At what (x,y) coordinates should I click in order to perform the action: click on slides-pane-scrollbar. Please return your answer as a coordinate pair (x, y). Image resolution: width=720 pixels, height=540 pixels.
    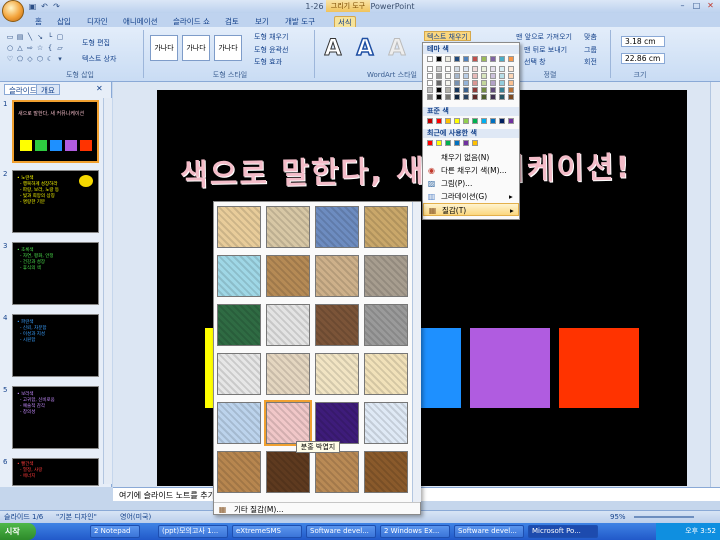
    Looking at the image, I should click on (107, 291).